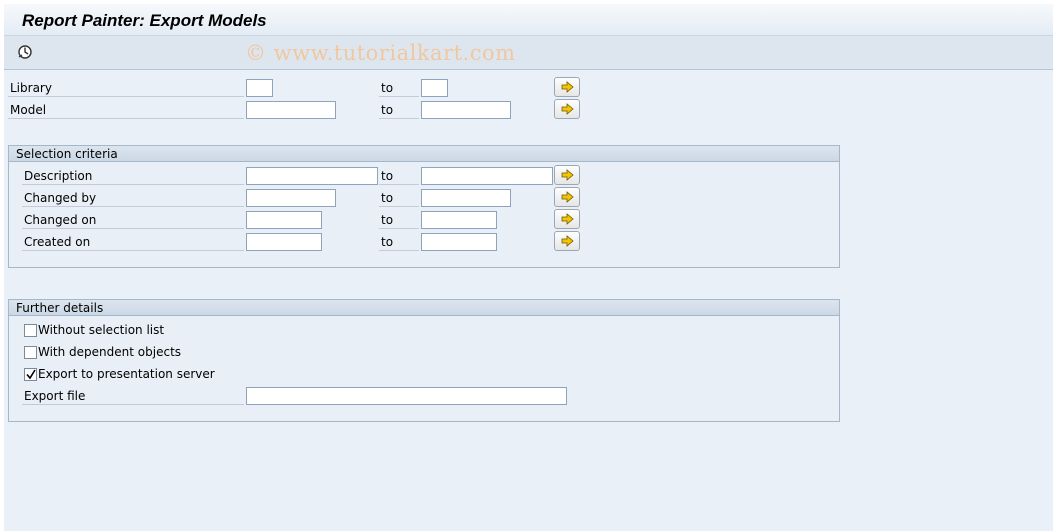  Describe the element at coordinates (399, 110) in the screenshot. I see `model-to-label: to` at that location.